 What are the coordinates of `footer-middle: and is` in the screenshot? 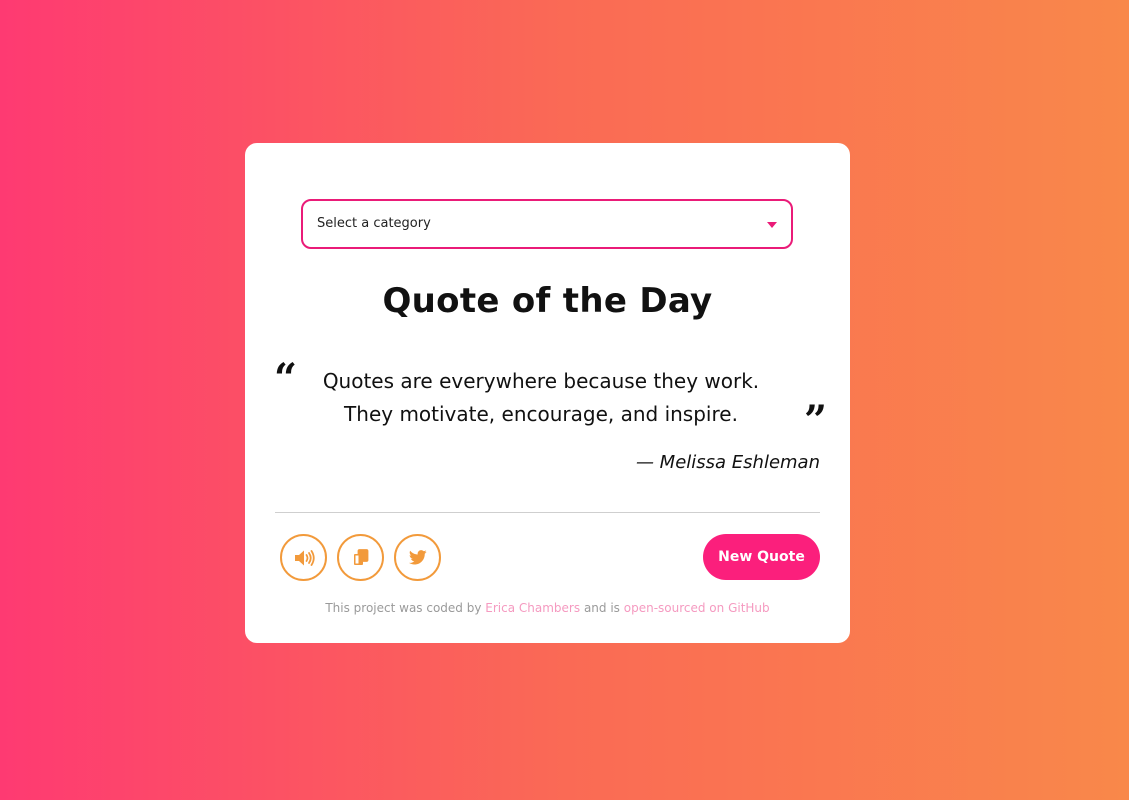 It's located at (601, 608).